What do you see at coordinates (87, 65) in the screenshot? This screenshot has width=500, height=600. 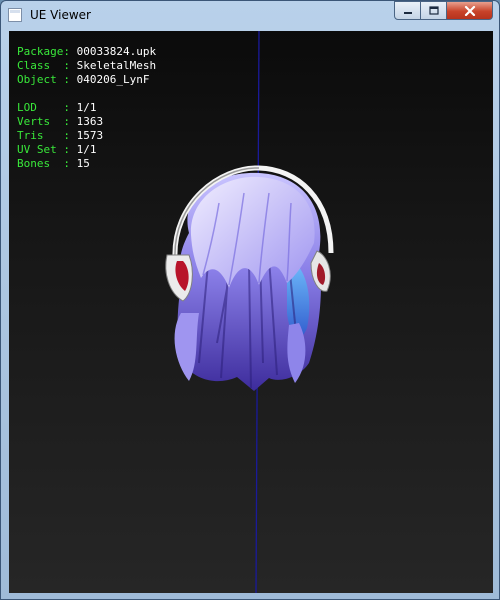 I see `info-class: Class : SkeletalMesh` at bounding box center [87, 65].